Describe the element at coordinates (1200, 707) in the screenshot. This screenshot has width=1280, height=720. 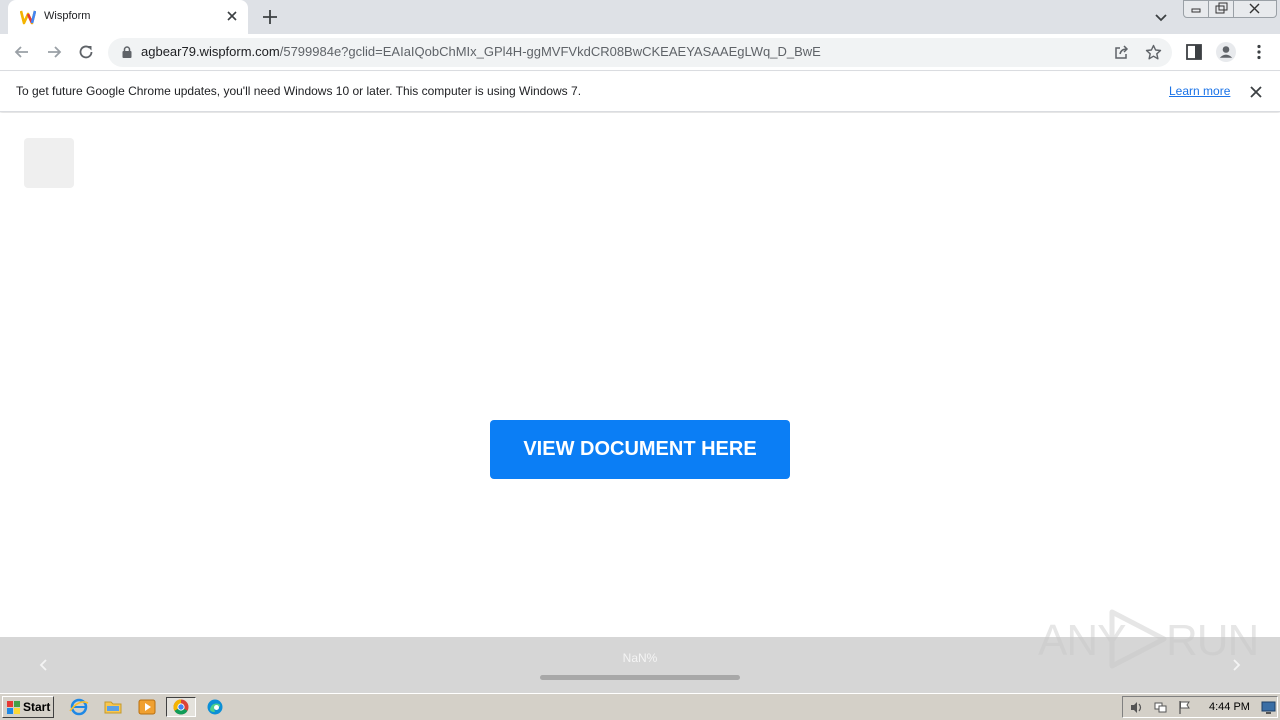
I see `system-tray: 4:44 PM` at that location.